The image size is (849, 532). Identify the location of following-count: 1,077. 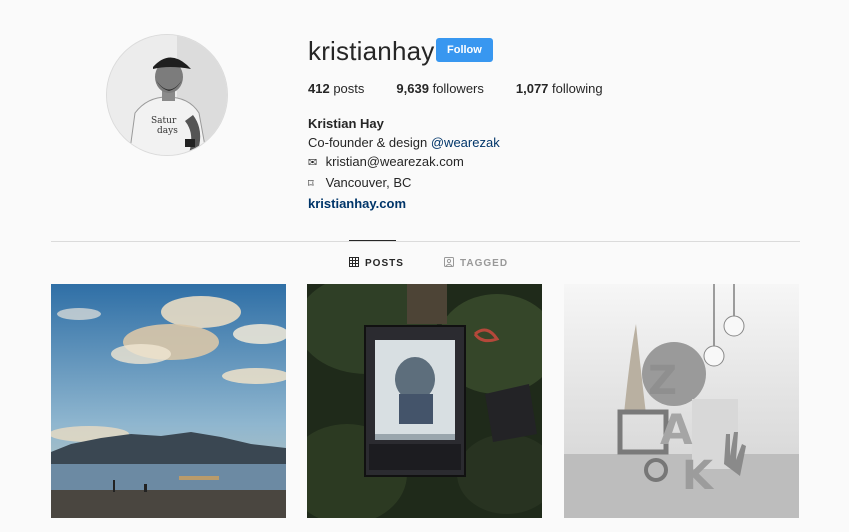
(532, 88).